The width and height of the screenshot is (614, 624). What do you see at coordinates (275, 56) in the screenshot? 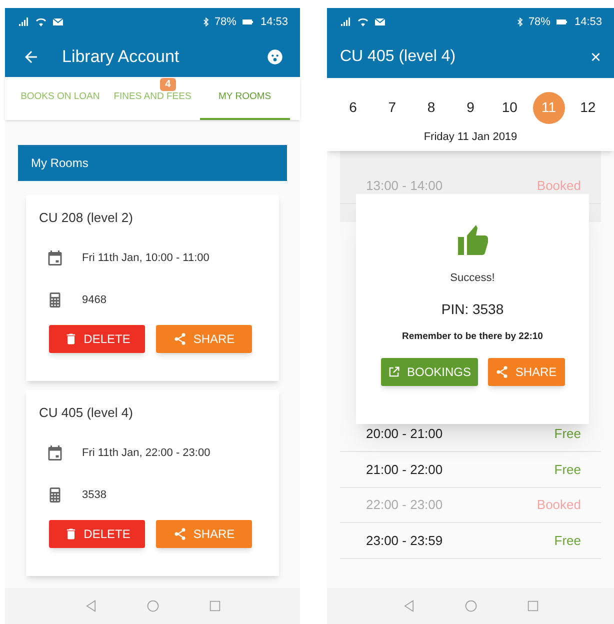
I see `face-icon` at bounding box center [275, 56].